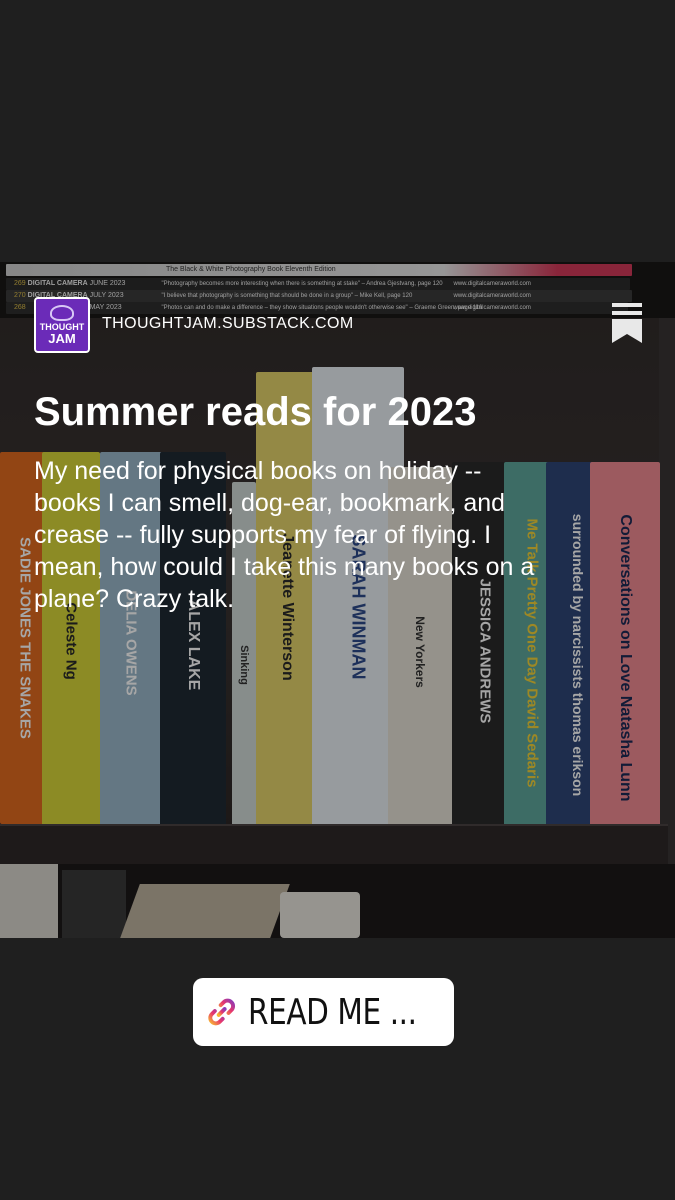  I want to click on publication-logo: THOUGHT JAM, so click(62, 325).